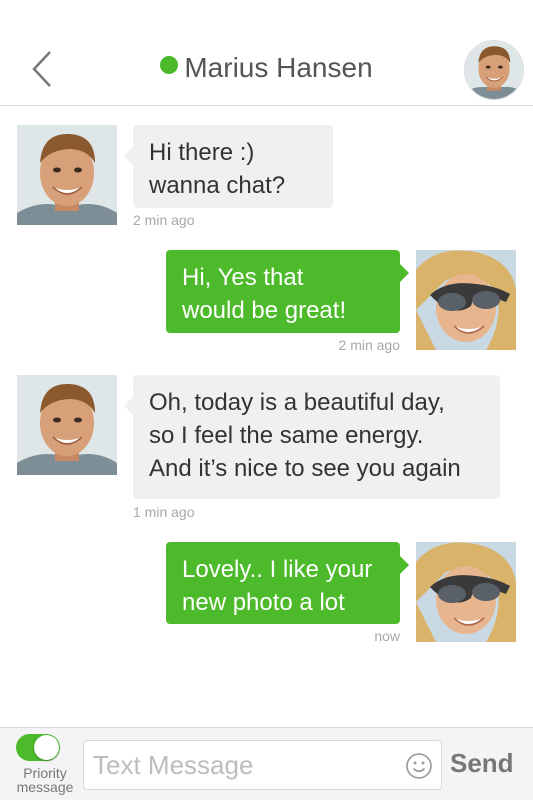  I want to click on chat-title: Marius Hansen, so click(266, 68).